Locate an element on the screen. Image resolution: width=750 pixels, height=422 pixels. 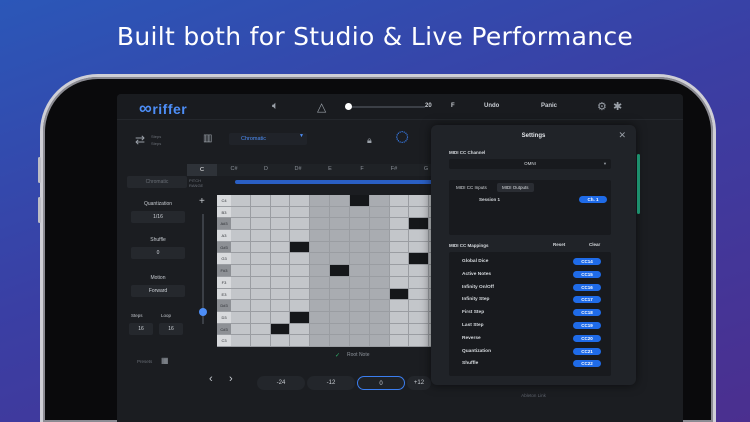
speaker-icon: 🔈︎ is located at coordinates (275, 106).